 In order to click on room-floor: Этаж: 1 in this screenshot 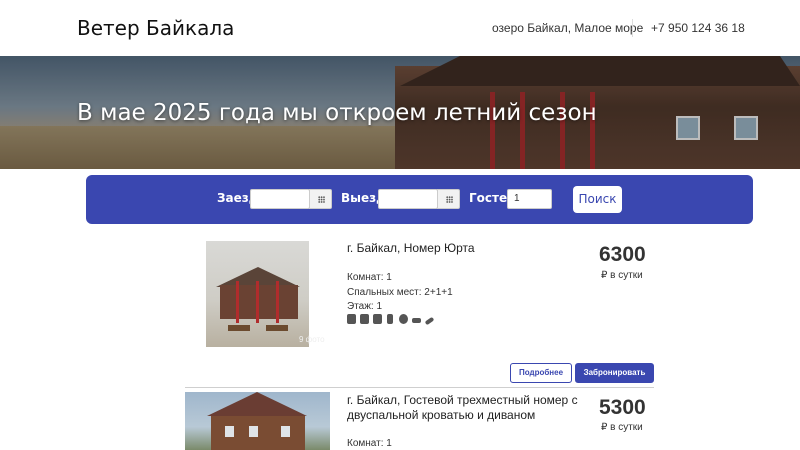, I will do `click(365, 306)`.